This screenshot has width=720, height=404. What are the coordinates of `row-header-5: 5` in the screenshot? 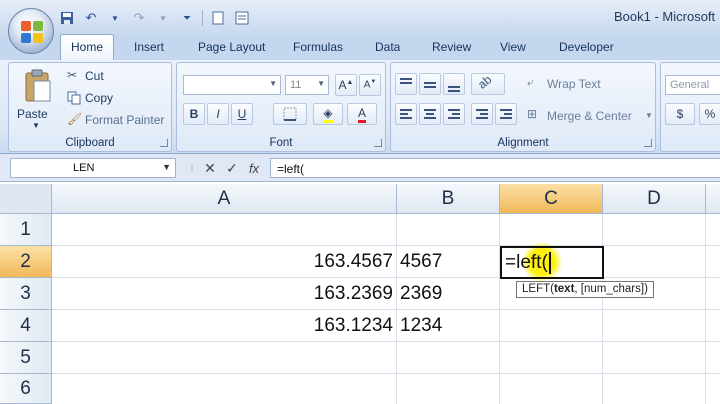 It's located at (26, 358).